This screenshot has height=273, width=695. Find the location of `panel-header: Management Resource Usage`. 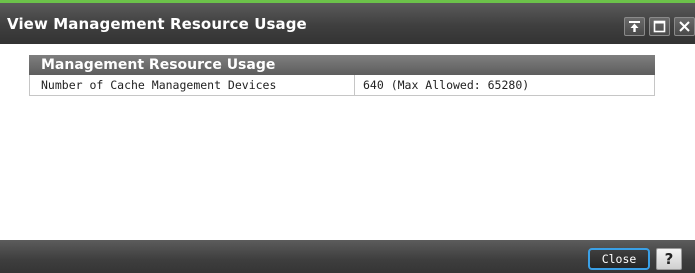

panel-header: Management Resource Usage is located at coordinates (342, 65).